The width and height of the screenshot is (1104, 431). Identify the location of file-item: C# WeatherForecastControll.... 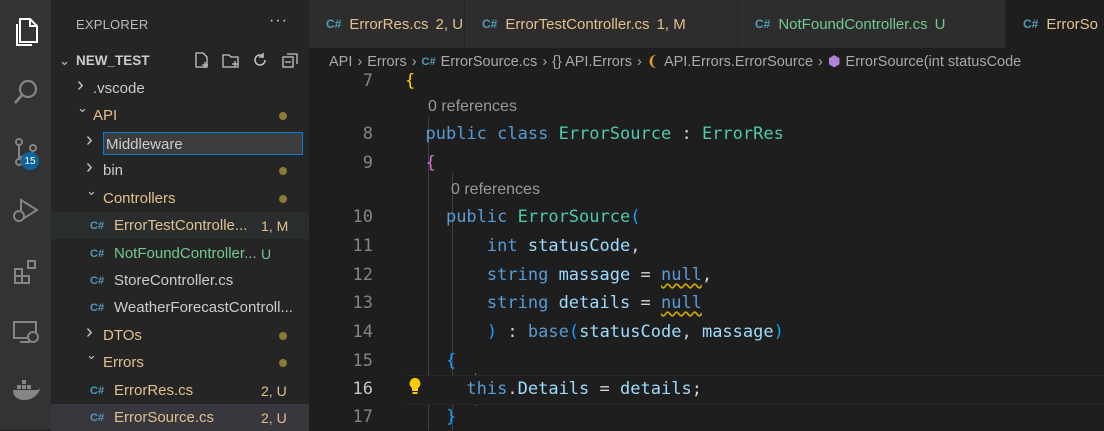
(180, 307).